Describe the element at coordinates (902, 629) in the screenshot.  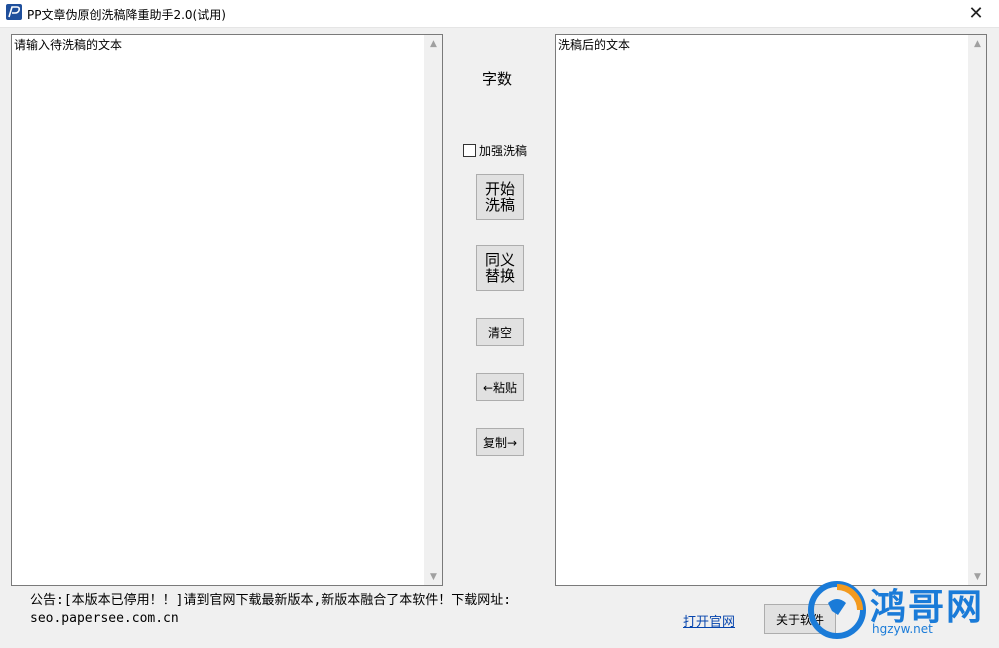
I see `watermark-url: hgzyw.net` at that location.